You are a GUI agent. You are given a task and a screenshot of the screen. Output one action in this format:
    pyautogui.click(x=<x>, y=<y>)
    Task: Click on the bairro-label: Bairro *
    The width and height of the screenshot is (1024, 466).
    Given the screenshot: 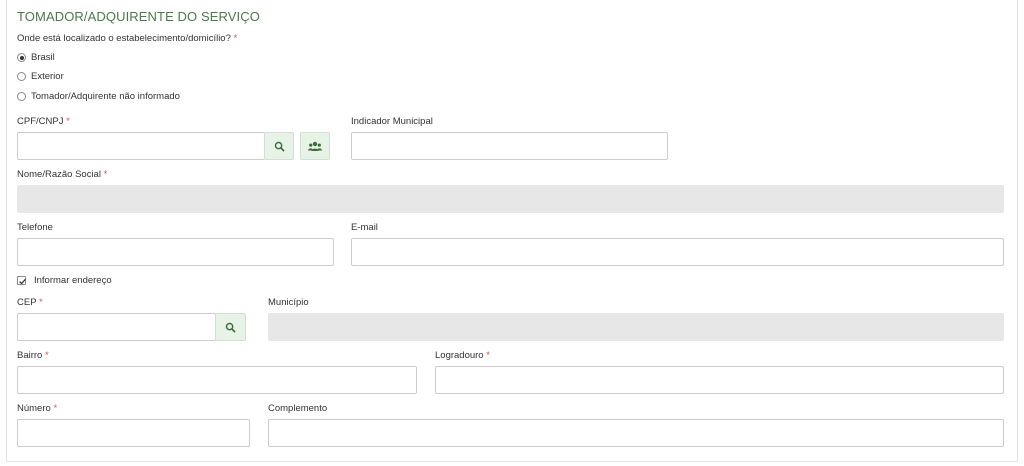 What is the action you would take?
    pyautogui.click(x=33, y=355)
    